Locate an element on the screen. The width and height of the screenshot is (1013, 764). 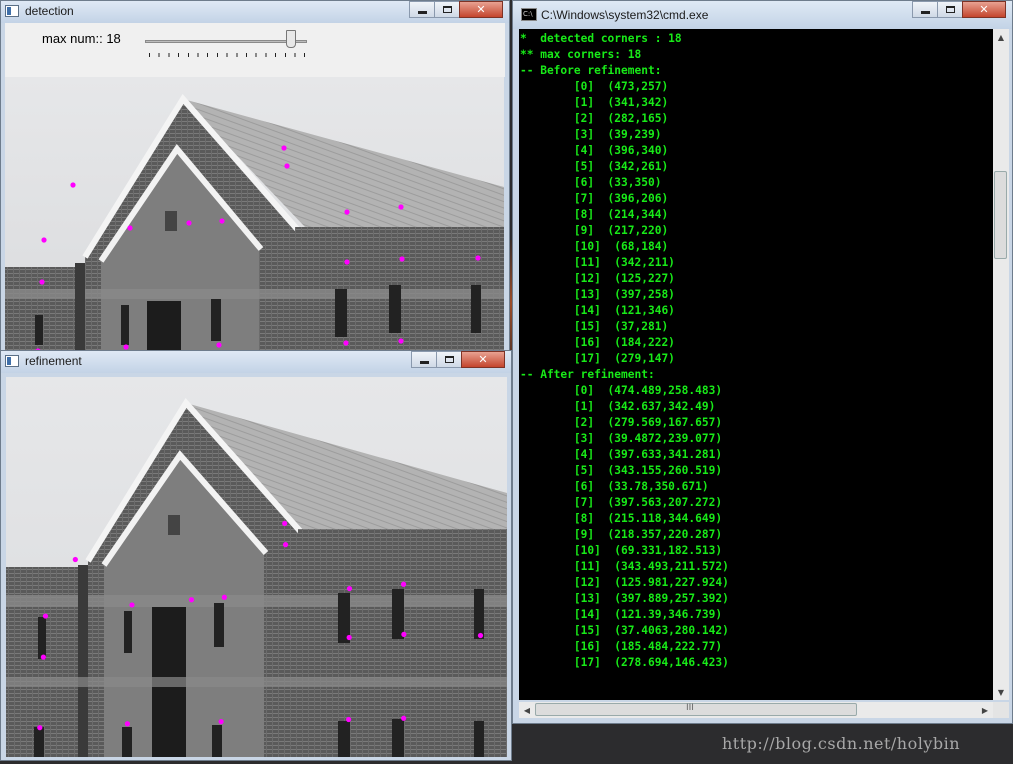
window-title: C:\Windows\system32\cmd.exe is located at coordinates (625, 15).